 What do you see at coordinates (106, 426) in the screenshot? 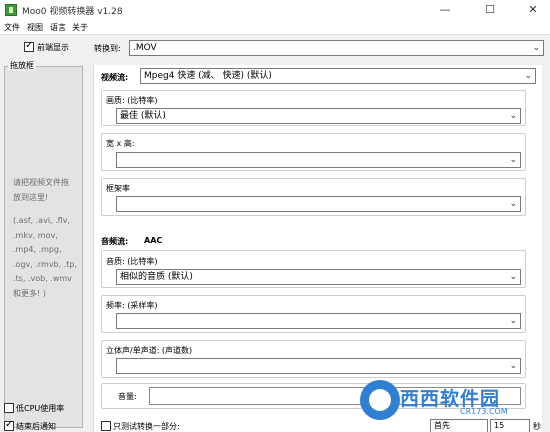
I see `partial-convert-checkbox` at bounding box center [106, 426].